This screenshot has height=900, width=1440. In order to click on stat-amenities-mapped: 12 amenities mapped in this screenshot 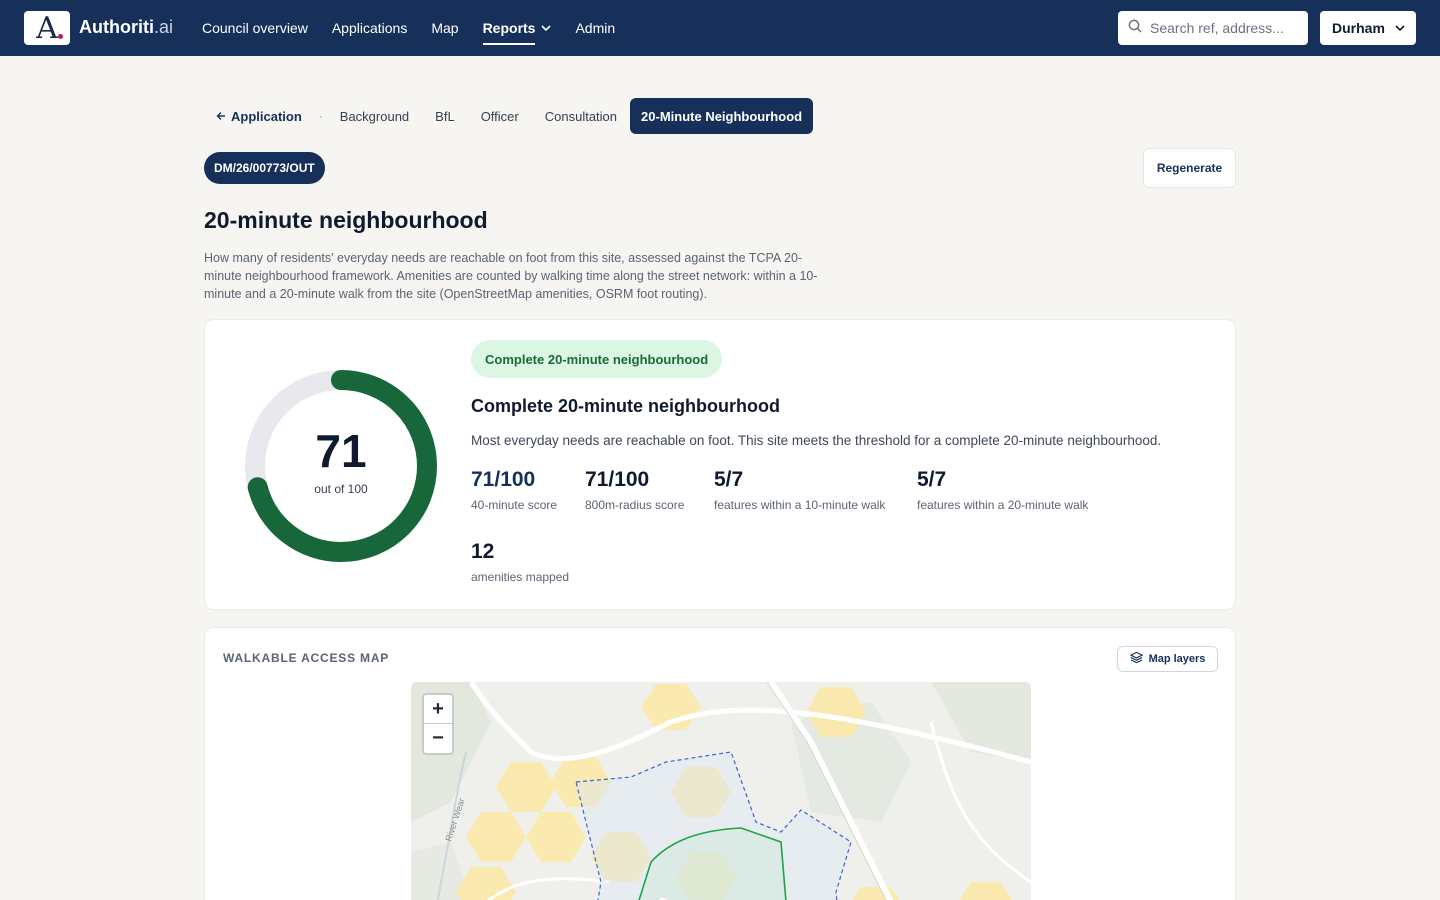, I will do `click(520, 562)`.